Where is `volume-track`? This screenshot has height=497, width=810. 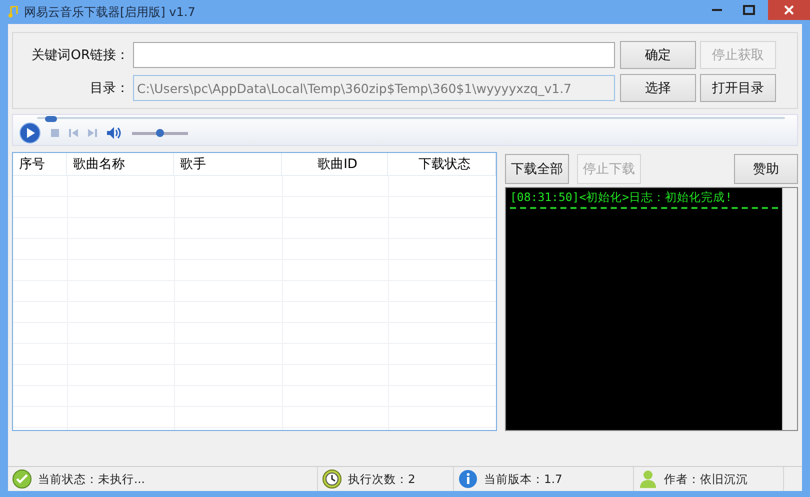
volume-track is located at coordinates (160, 133).